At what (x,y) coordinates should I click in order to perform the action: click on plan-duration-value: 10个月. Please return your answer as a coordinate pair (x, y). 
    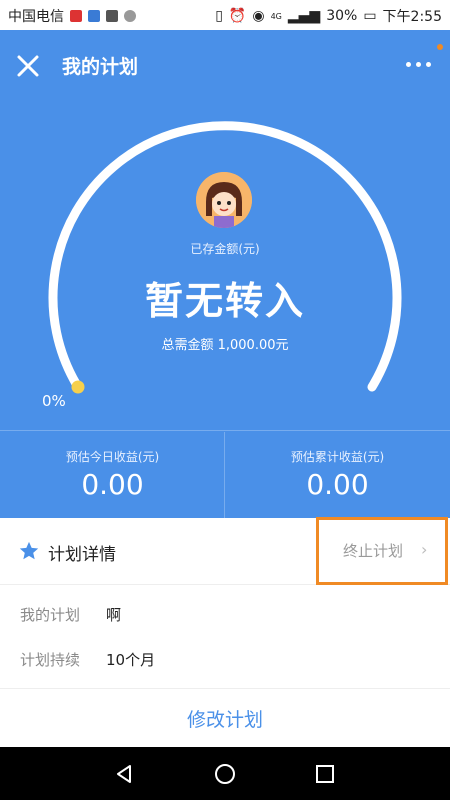
    Looking at the image, I should click on (131, 660).